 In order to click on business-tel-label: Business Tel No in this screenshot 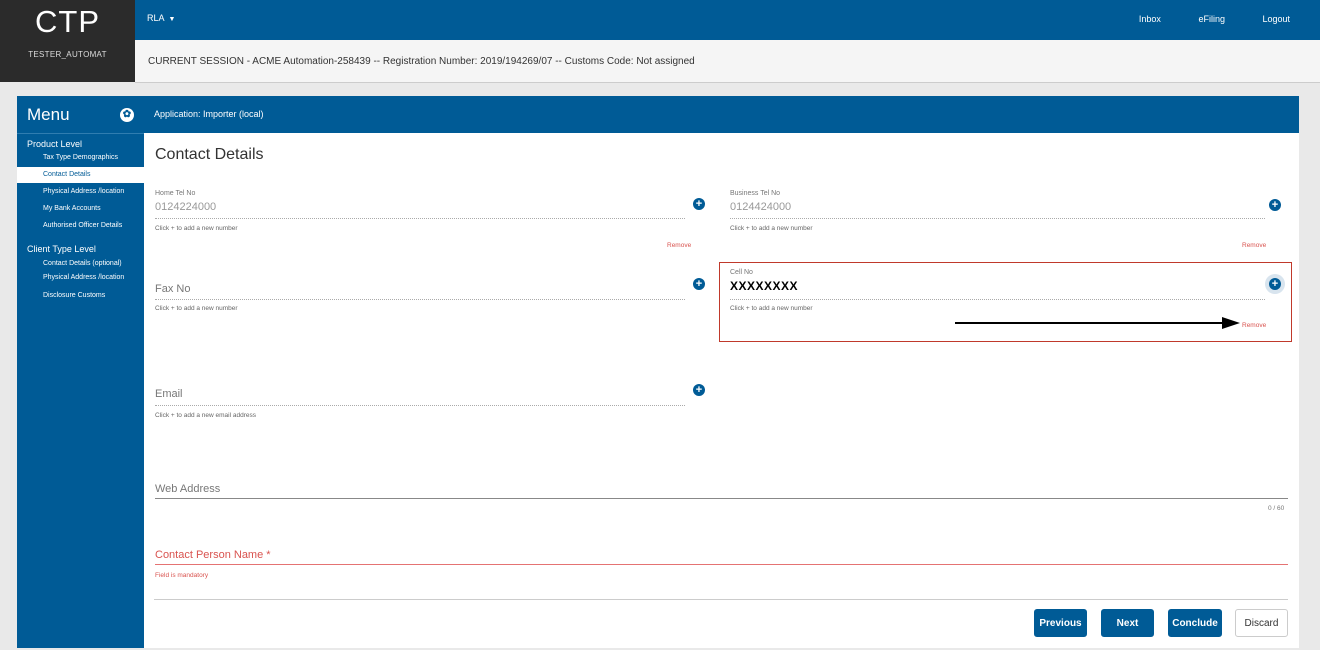, I will do `click(755, 193)`.